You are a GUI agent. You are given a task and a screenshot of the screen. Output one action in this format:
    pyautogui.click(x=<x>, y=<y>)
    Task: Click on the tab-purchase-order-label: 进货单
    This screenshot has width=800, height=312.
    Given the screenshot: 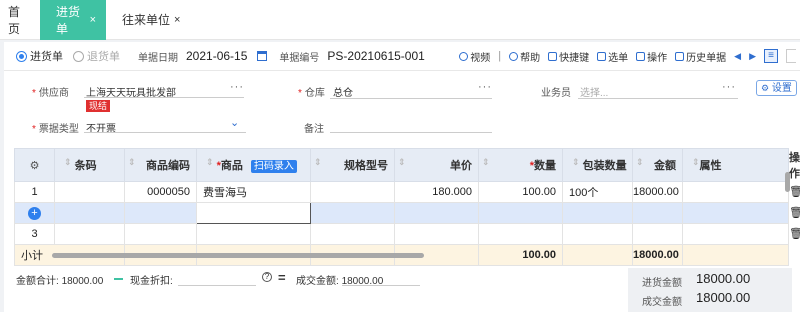 What is the action you would take?
    pyautogui.click(x=68, y=20)
    